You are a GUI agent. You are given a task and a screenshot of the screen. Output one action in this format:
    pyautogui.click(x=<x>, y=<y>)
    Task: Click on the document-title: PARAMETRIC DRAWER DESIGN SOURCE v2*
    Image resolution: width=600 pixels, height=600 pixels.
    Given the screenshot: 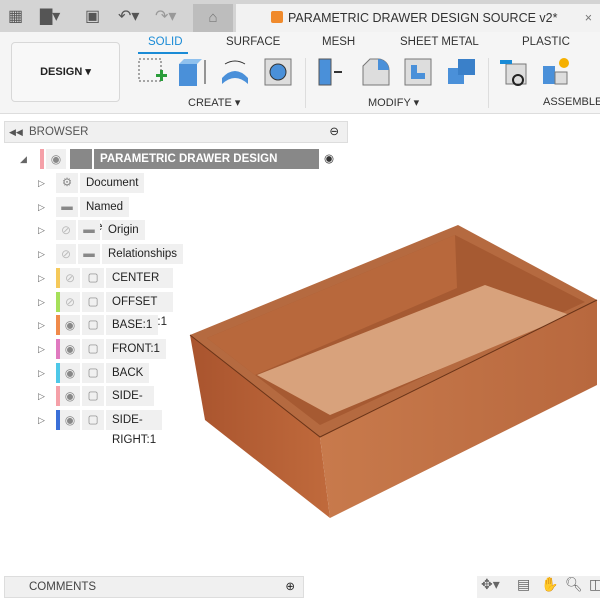 What is the action you would take?
    pyautogui.click(x=423, y=18)
    